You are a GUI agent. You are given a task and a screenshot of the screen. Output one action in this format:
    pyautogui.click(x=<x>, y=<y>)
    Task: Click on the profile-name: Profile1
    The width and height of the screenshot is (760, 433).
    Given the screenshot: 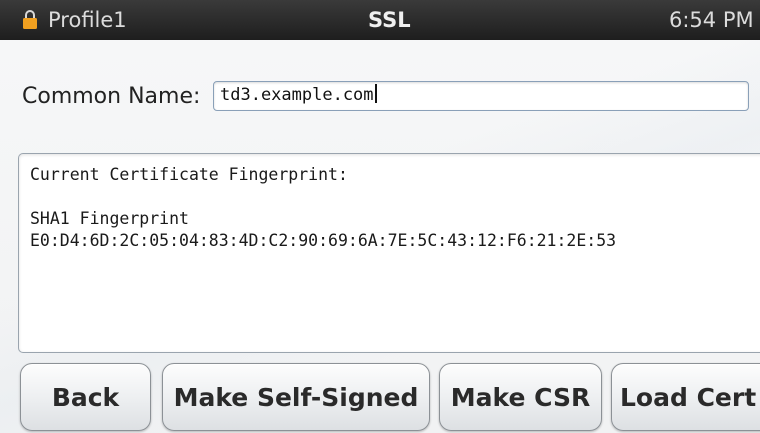 What is the action you would take?
    pyautogui.click(x=87, y=20)
    